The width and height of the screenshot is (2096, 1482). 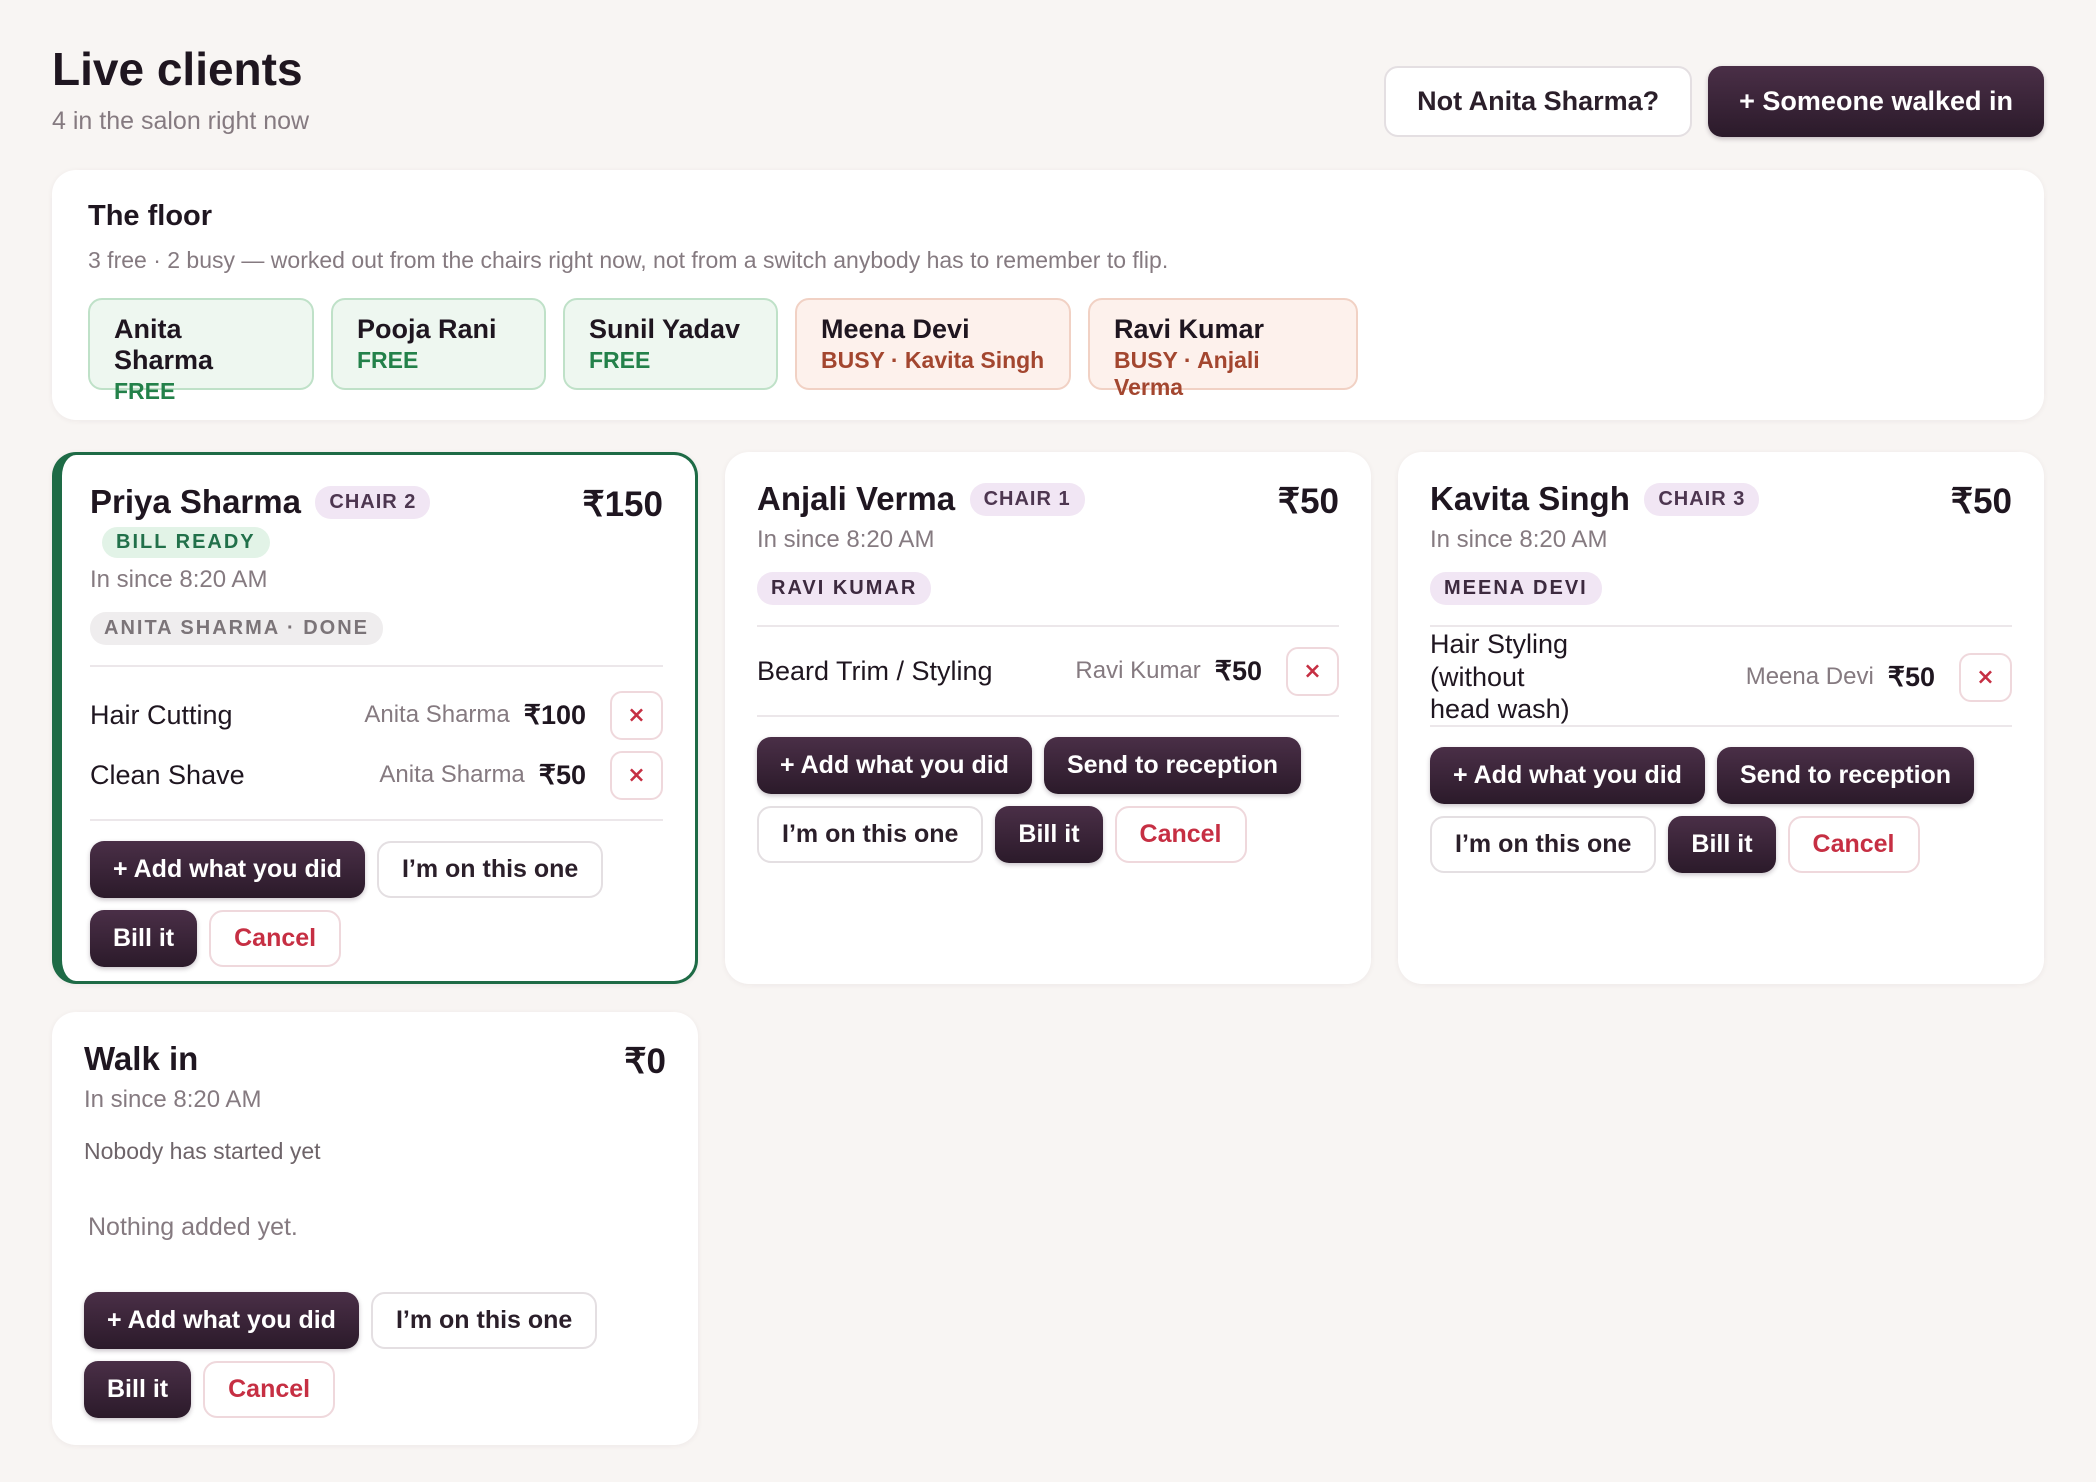 I want to click on stylist-status: BUSY · Anjali Verma, so click(x=1187, y=373).